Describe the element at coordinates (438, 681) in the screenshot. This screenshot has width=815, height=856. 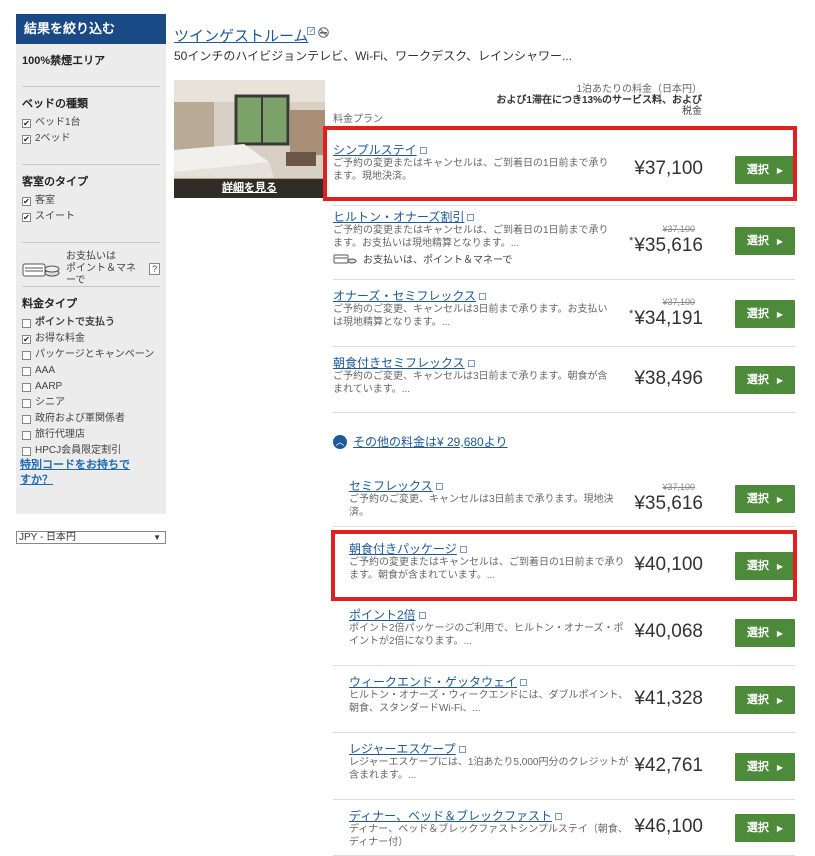
I see `rate-name-link: ウィークエンド・ゲッタウェイ` at that location.